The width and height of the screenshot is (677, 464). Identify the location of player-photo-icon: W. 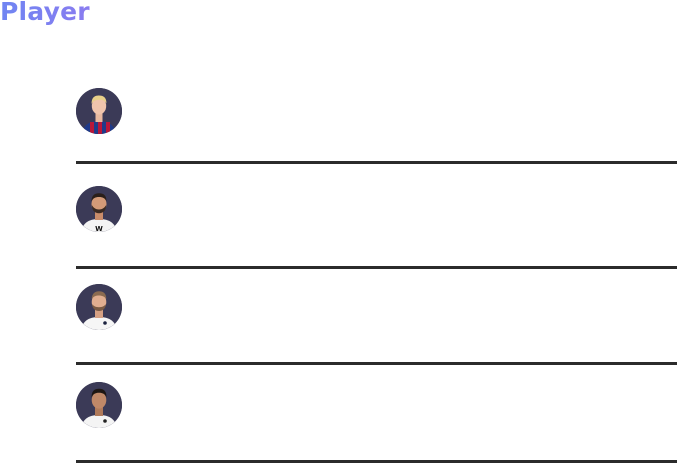
(99, 209).